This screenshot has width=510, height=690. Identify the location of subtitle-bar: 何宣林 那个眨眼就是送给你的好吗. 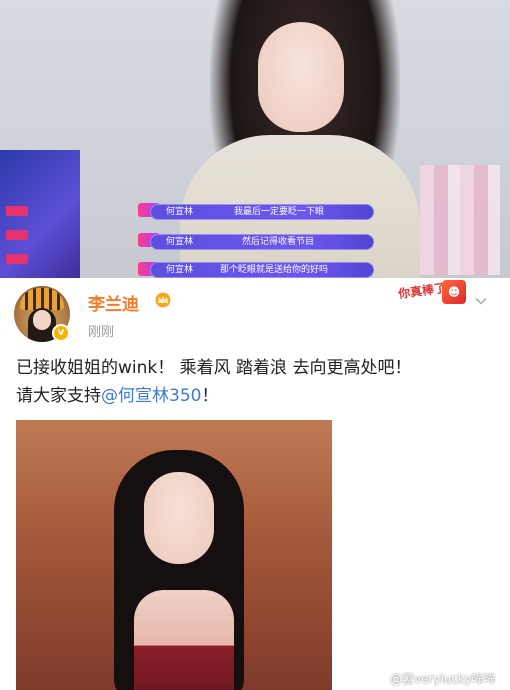
(262, 270).